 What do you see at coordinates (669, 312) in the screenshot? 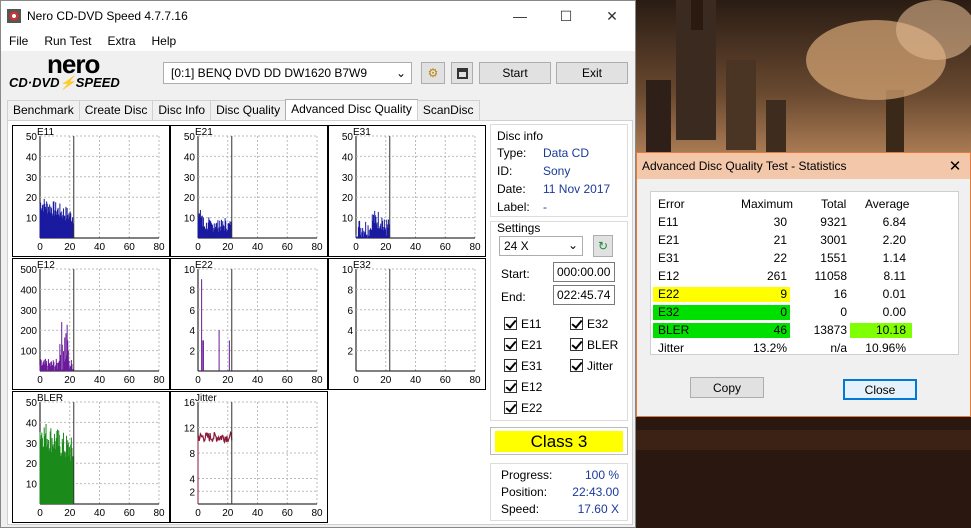
I see `error-name: E32` at bounding box center [669, 312].